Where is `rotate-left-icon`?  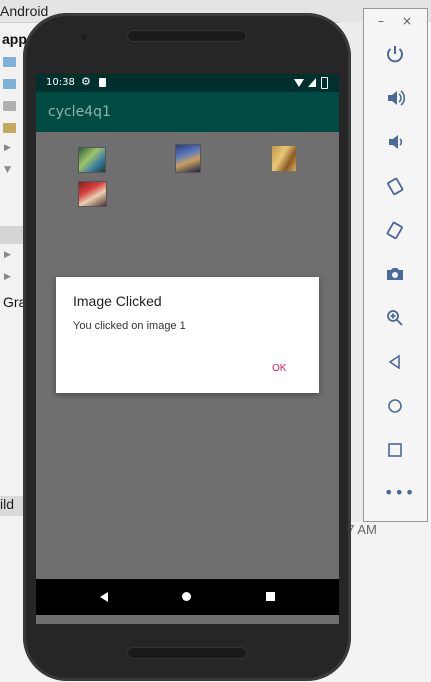
rotate-left-icon is located at coordinates (395, 186).